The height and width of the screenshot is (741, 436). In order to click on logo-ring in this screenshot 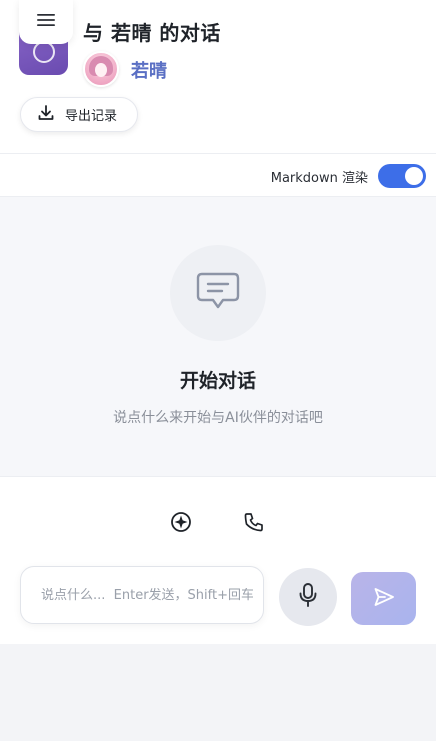, I will do `click(44, 52)`.